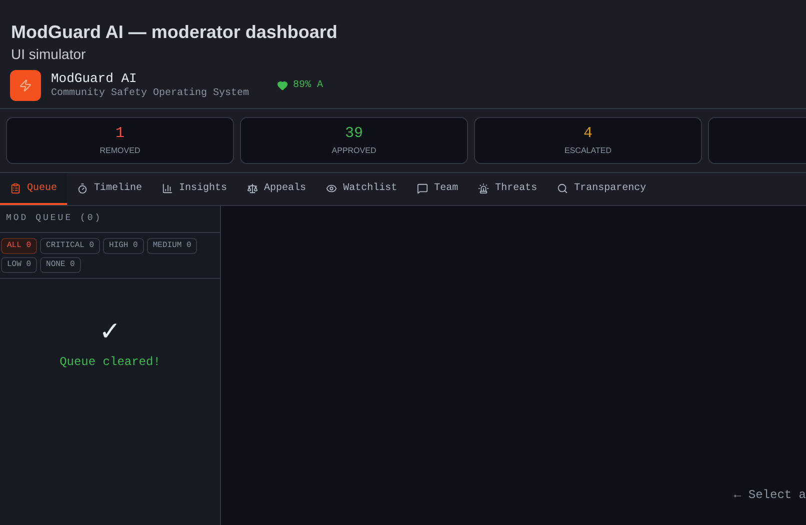 The image size is (806, 525). What do you see at coordinates (562, 188) in the screenshot?
I see `search-icon` at bounding box center [562, 188].